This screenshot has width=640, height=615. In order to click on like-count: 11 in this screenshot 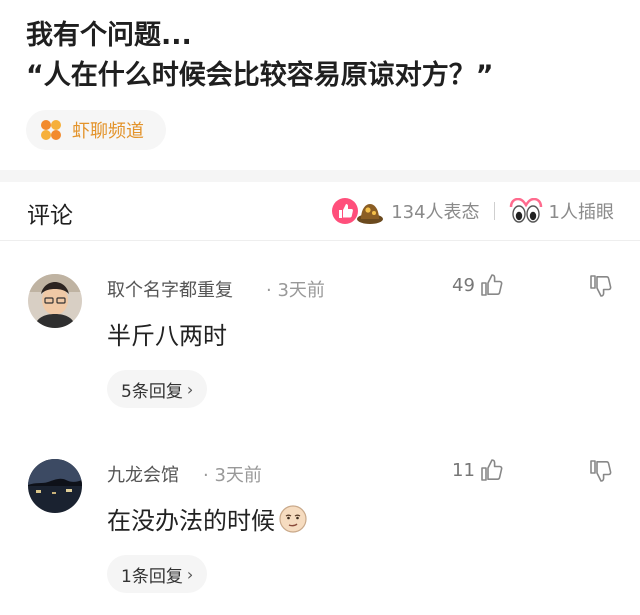, I will do `click(463, 470)`.